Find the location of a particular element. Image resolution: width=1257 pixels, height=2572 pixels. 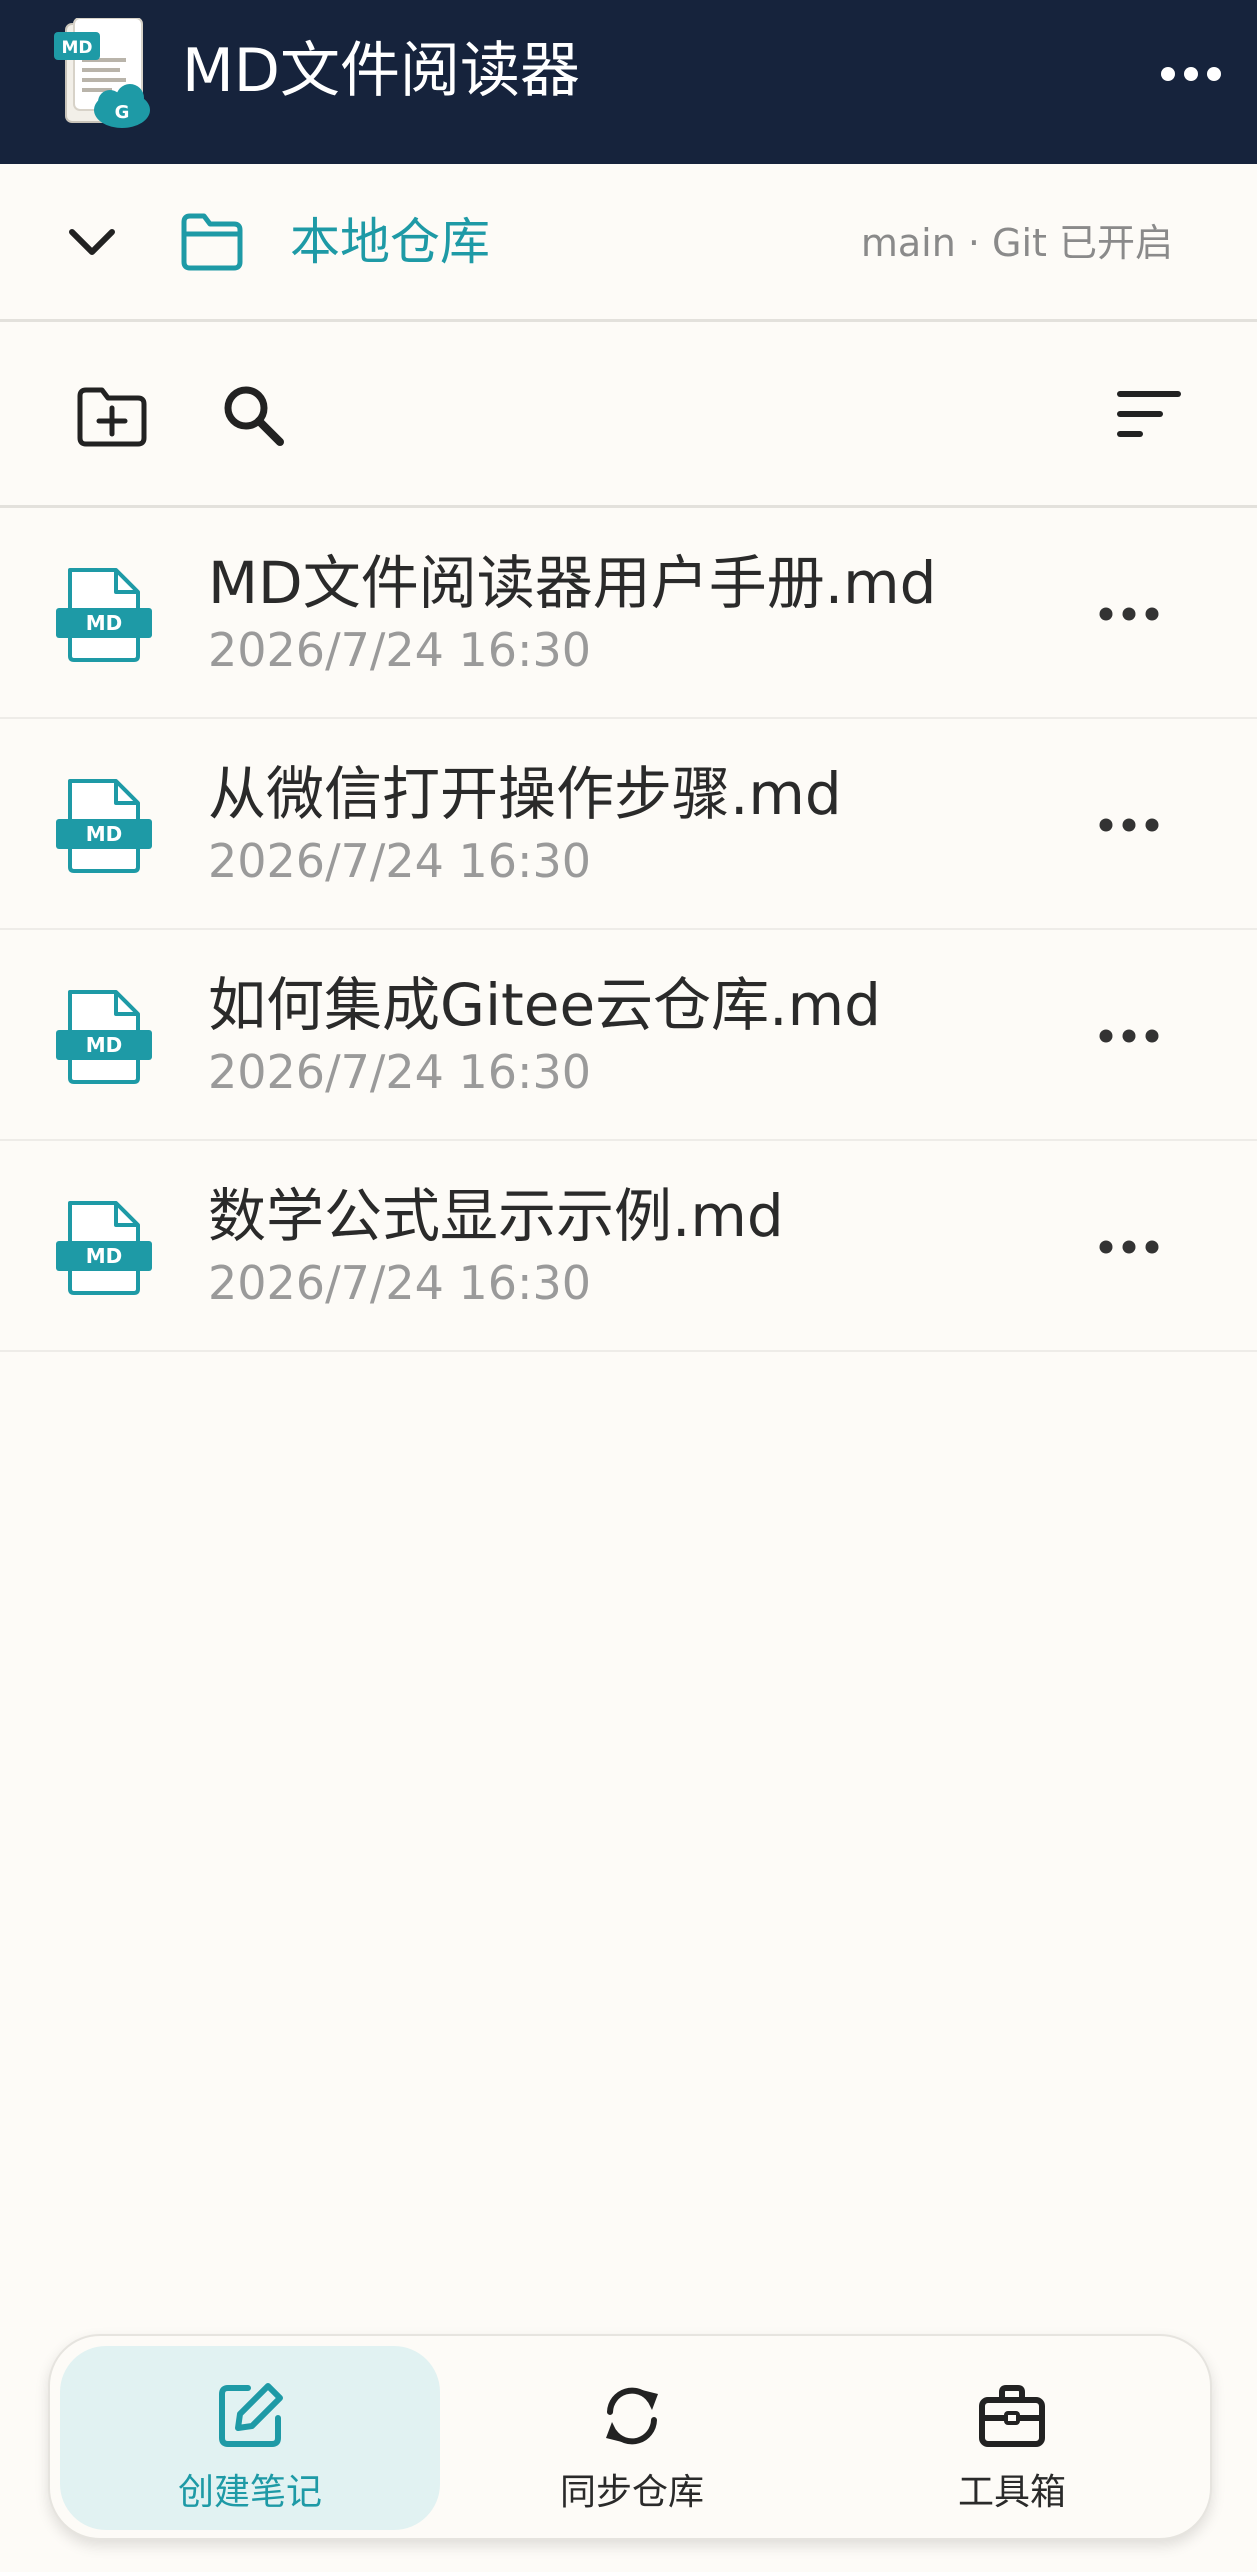

file-toolbar is located at coordinates (628, 415).